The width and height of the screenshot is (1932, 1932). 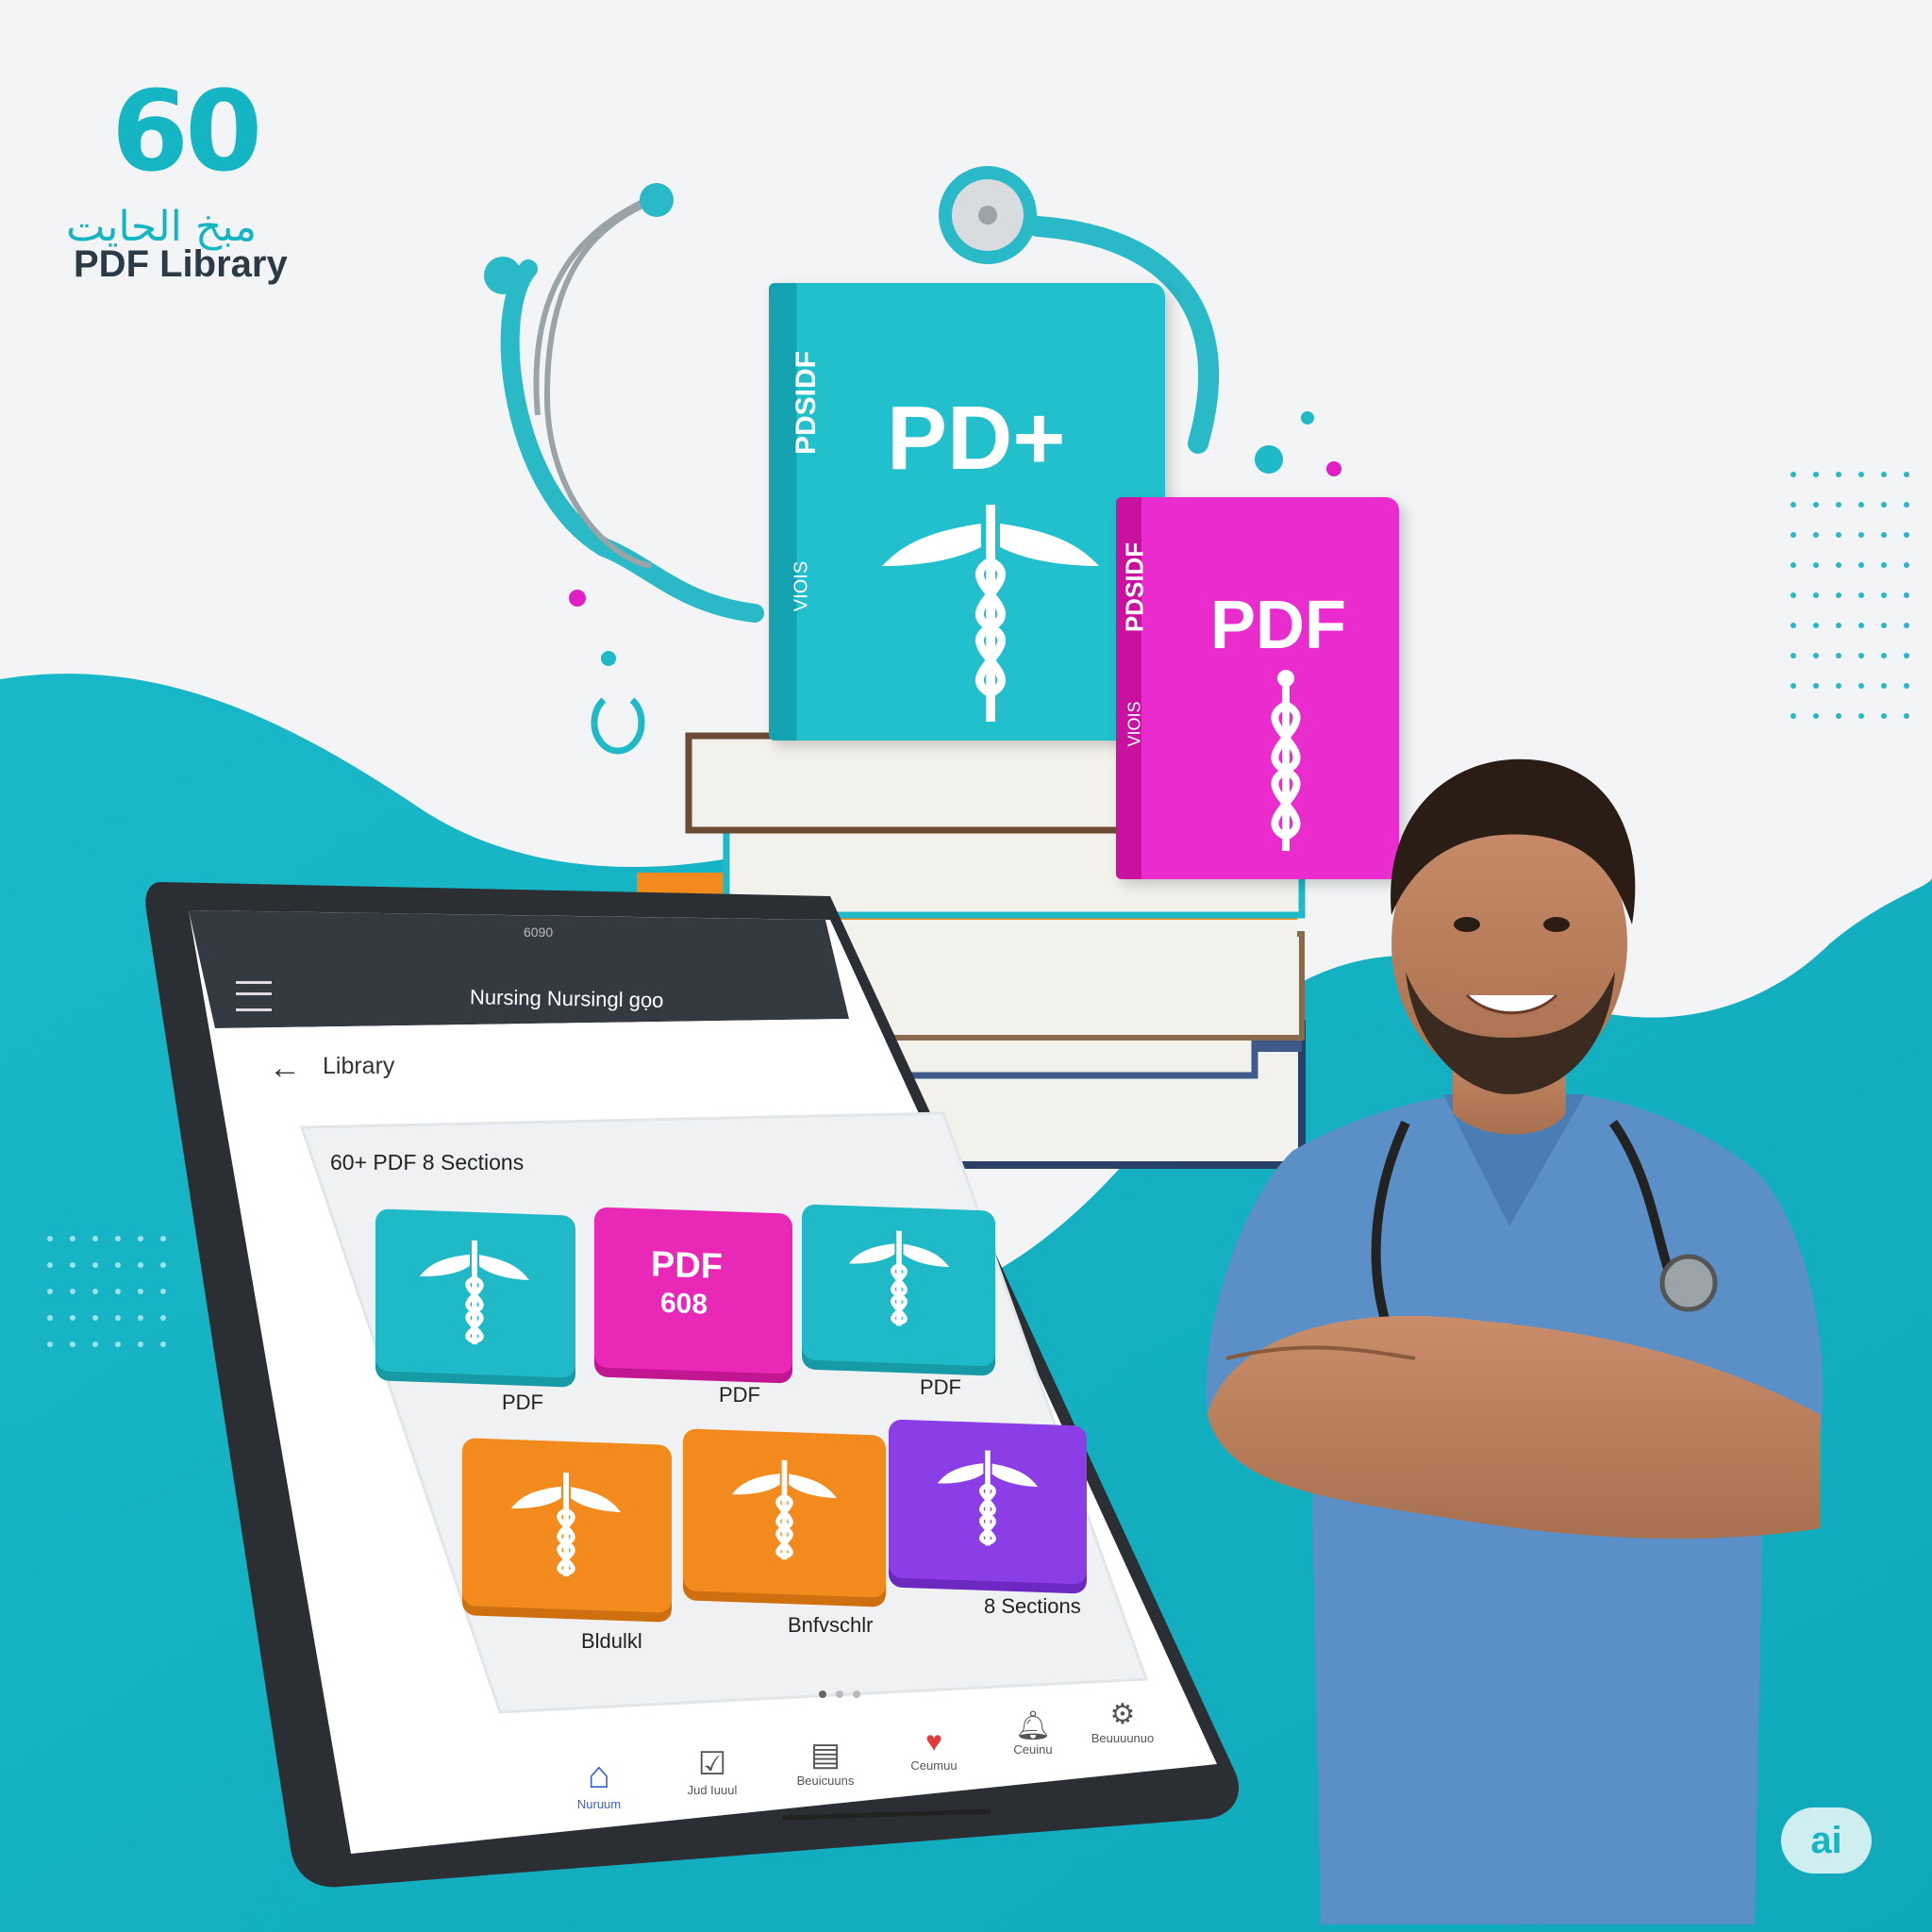 What do you see at coordinates (740, 1395) in the screenshot?
I see `tile-2-label: PDF` at bounding box center [740, 1395].